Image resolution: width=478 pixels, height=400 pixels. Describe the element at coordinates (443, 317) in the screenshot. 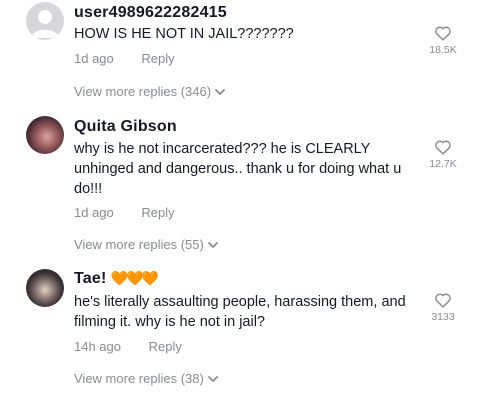

I see `like-count: 3133` at that location.